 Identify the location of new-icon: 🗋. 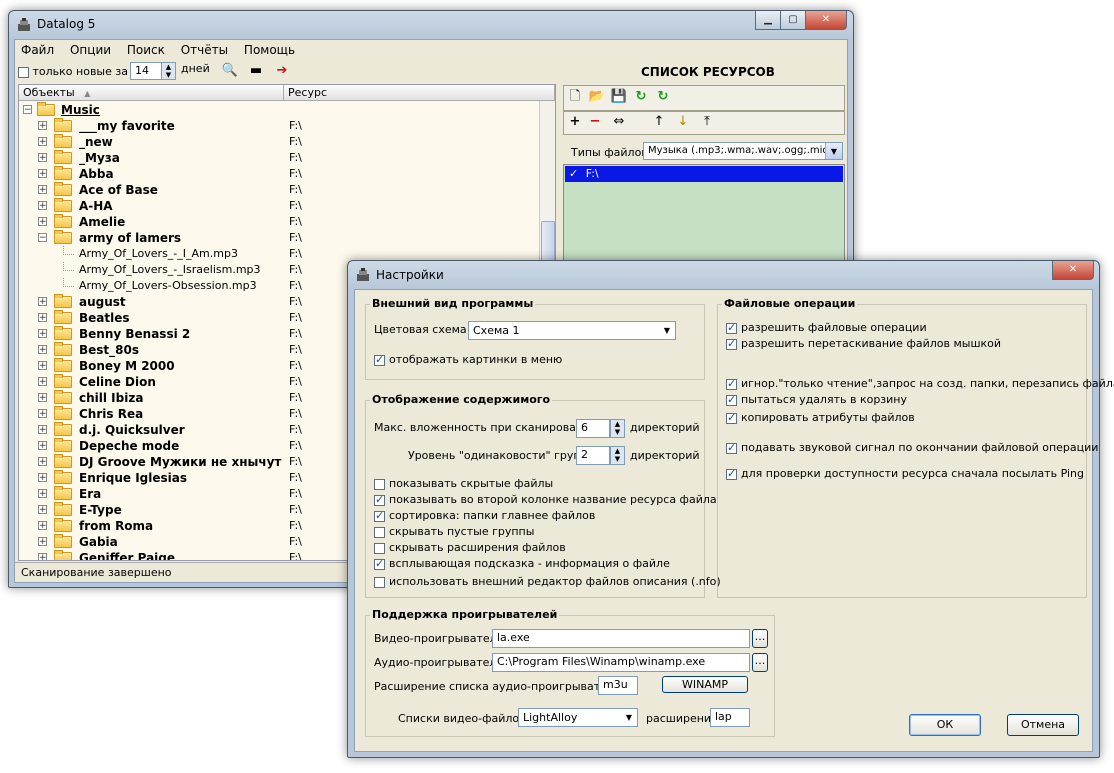
(575, 97).